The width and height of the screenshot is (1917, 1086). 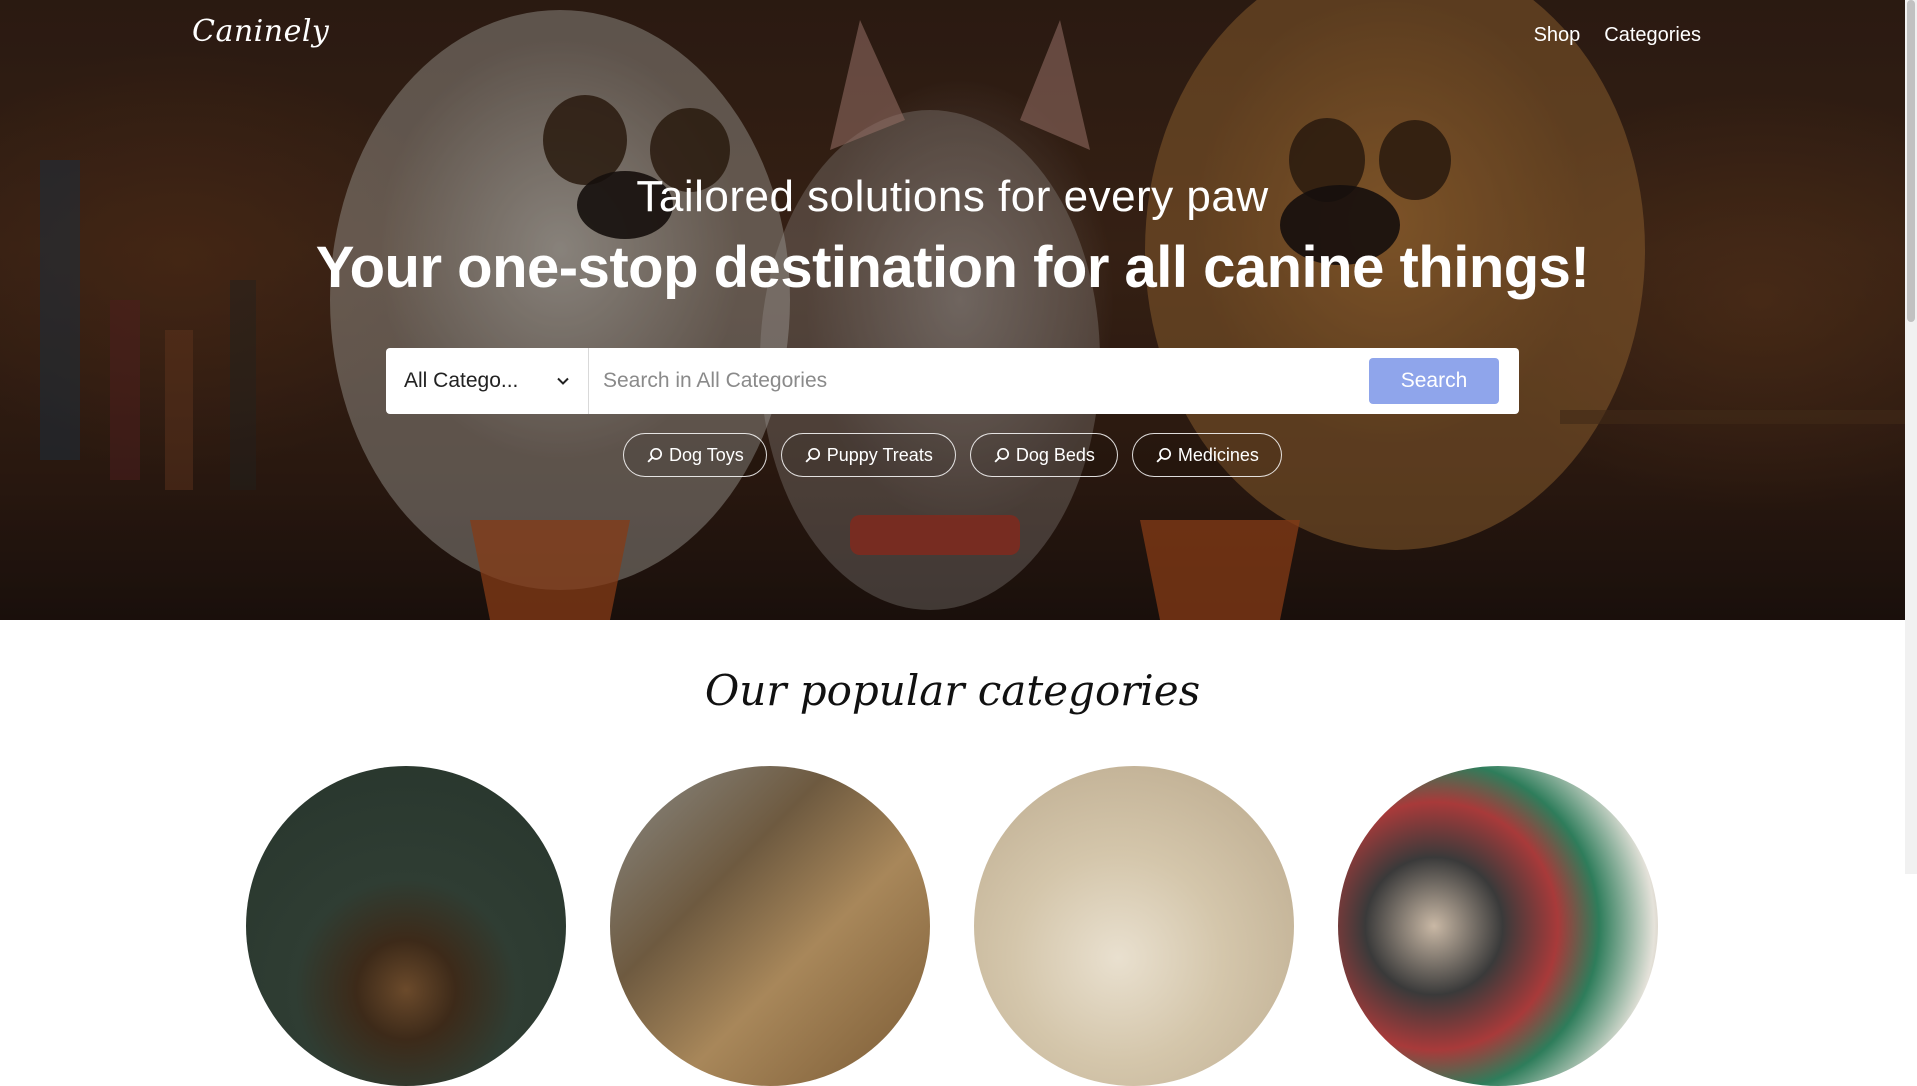 I want to click on main-nav: Shop Categories, so click(x=1617, y=35).